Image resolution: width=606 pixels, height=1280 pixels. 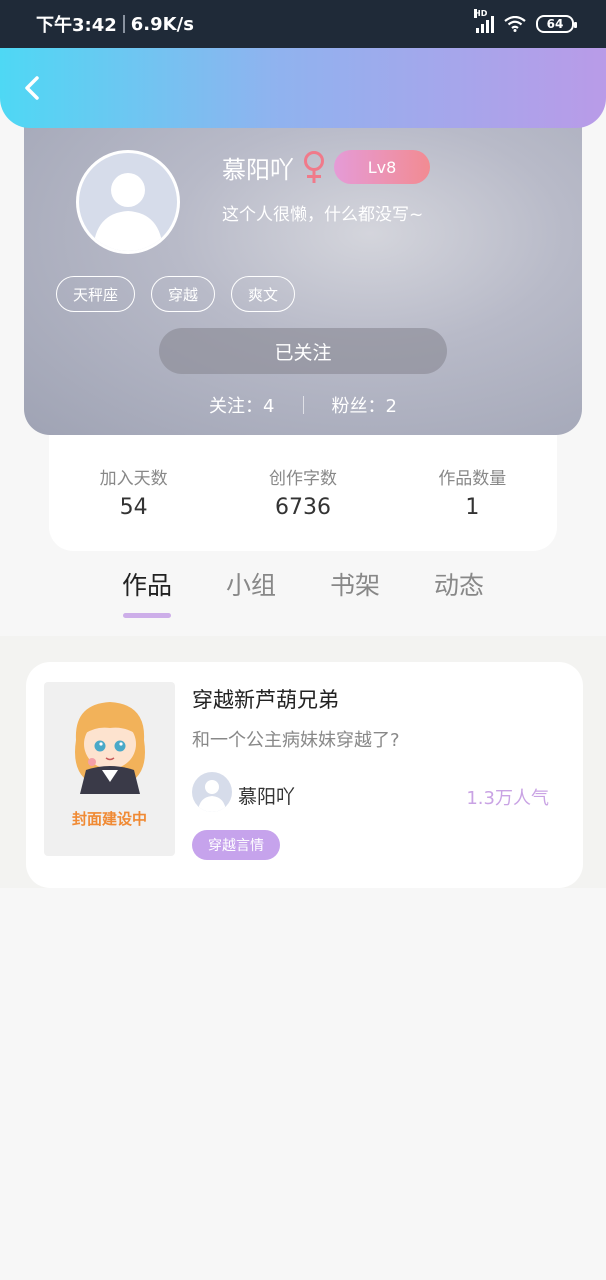 I want to click on username: 慕阳吖, so click(x=258, y=170).